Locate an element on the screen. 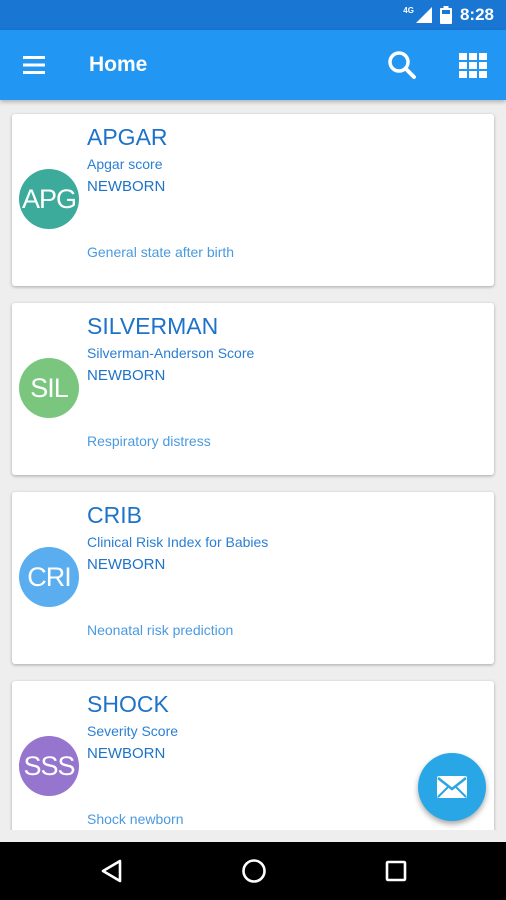  email-fab-button is located at coordinates (452, 787).